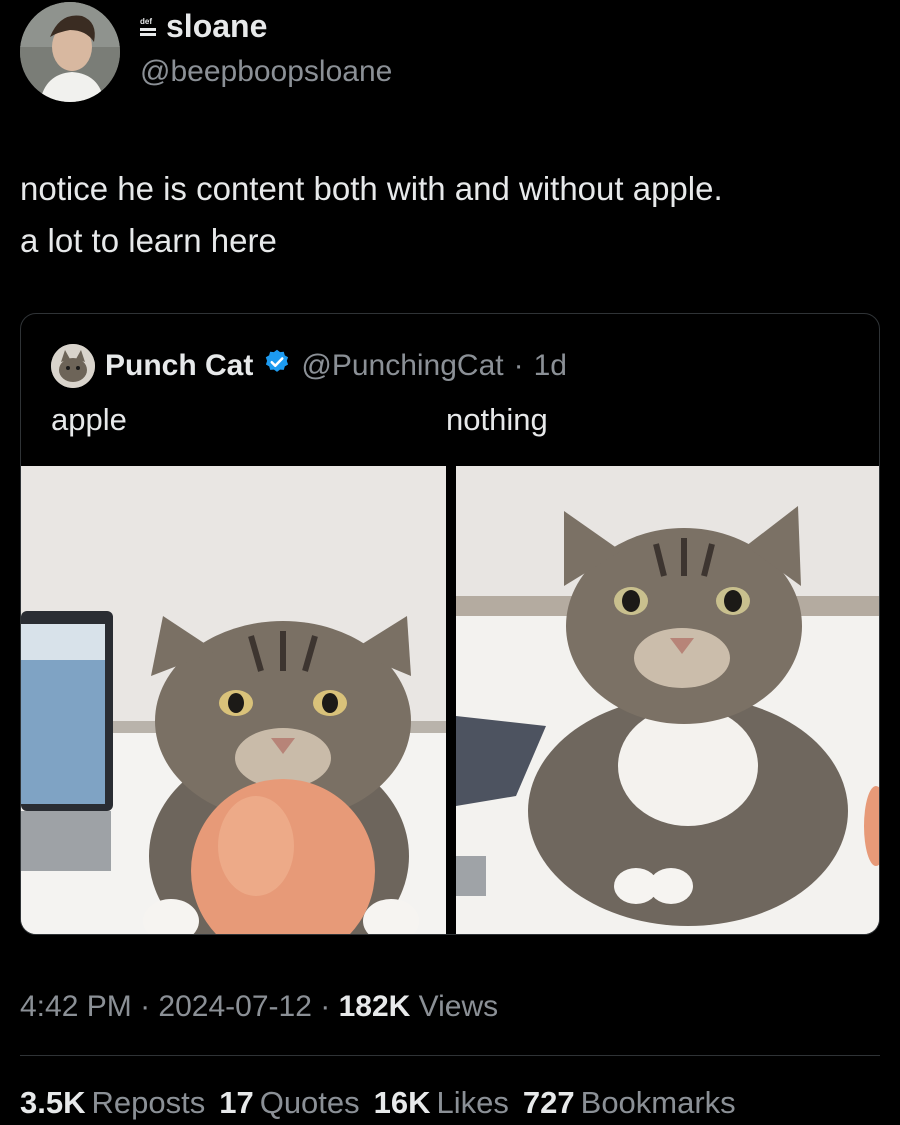  I want to click on likes-label: Likes, so click(472, 1102).